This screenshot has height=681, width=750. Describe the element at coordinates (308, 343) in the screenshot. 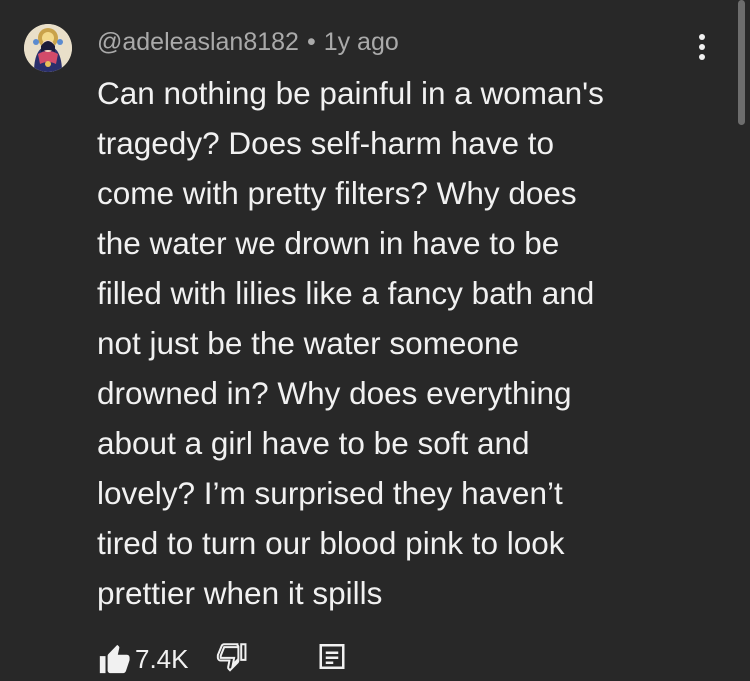

I see `comment-text-line: not just be the water someone` at that location.